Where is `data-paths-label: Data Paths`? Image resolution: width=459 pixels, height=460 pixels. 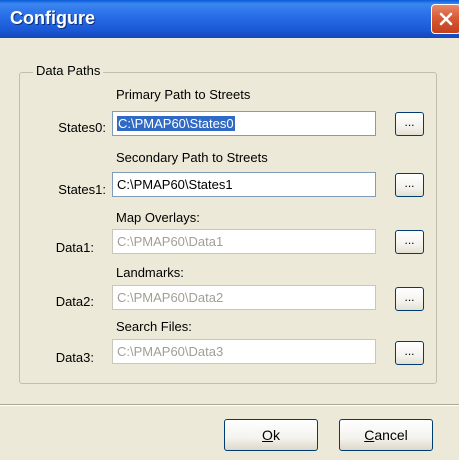
data-paths-label: Data Paths is located at coordinates (68, 70).